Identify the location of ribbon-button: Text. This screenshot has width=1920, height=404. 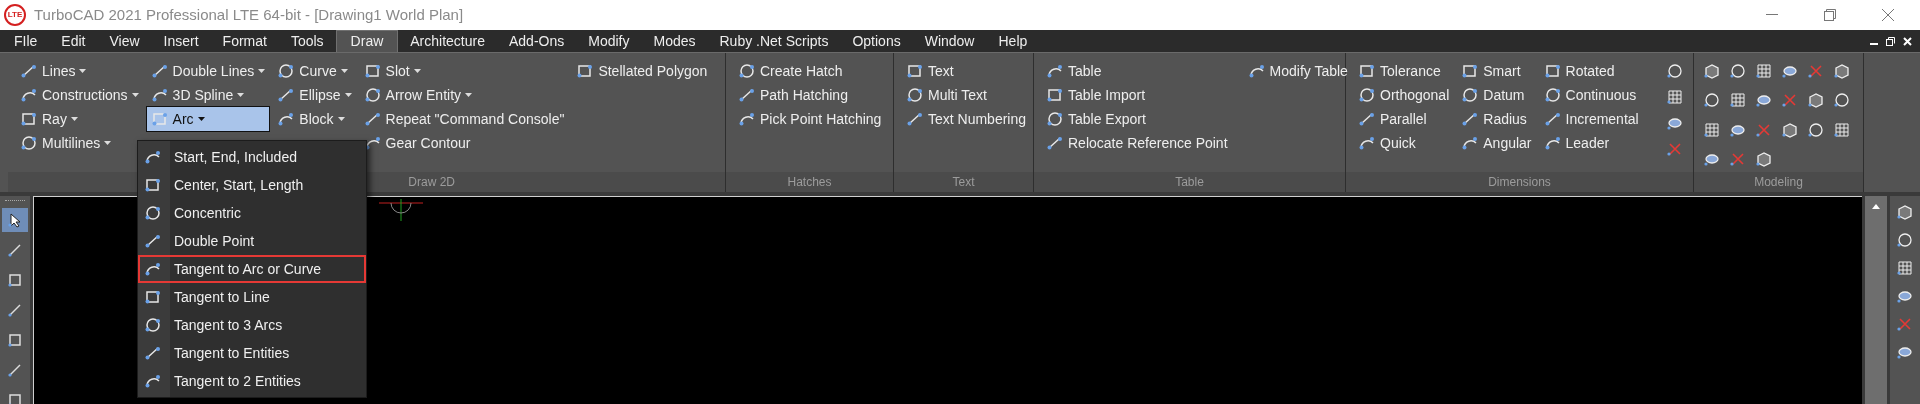
(966, 71).